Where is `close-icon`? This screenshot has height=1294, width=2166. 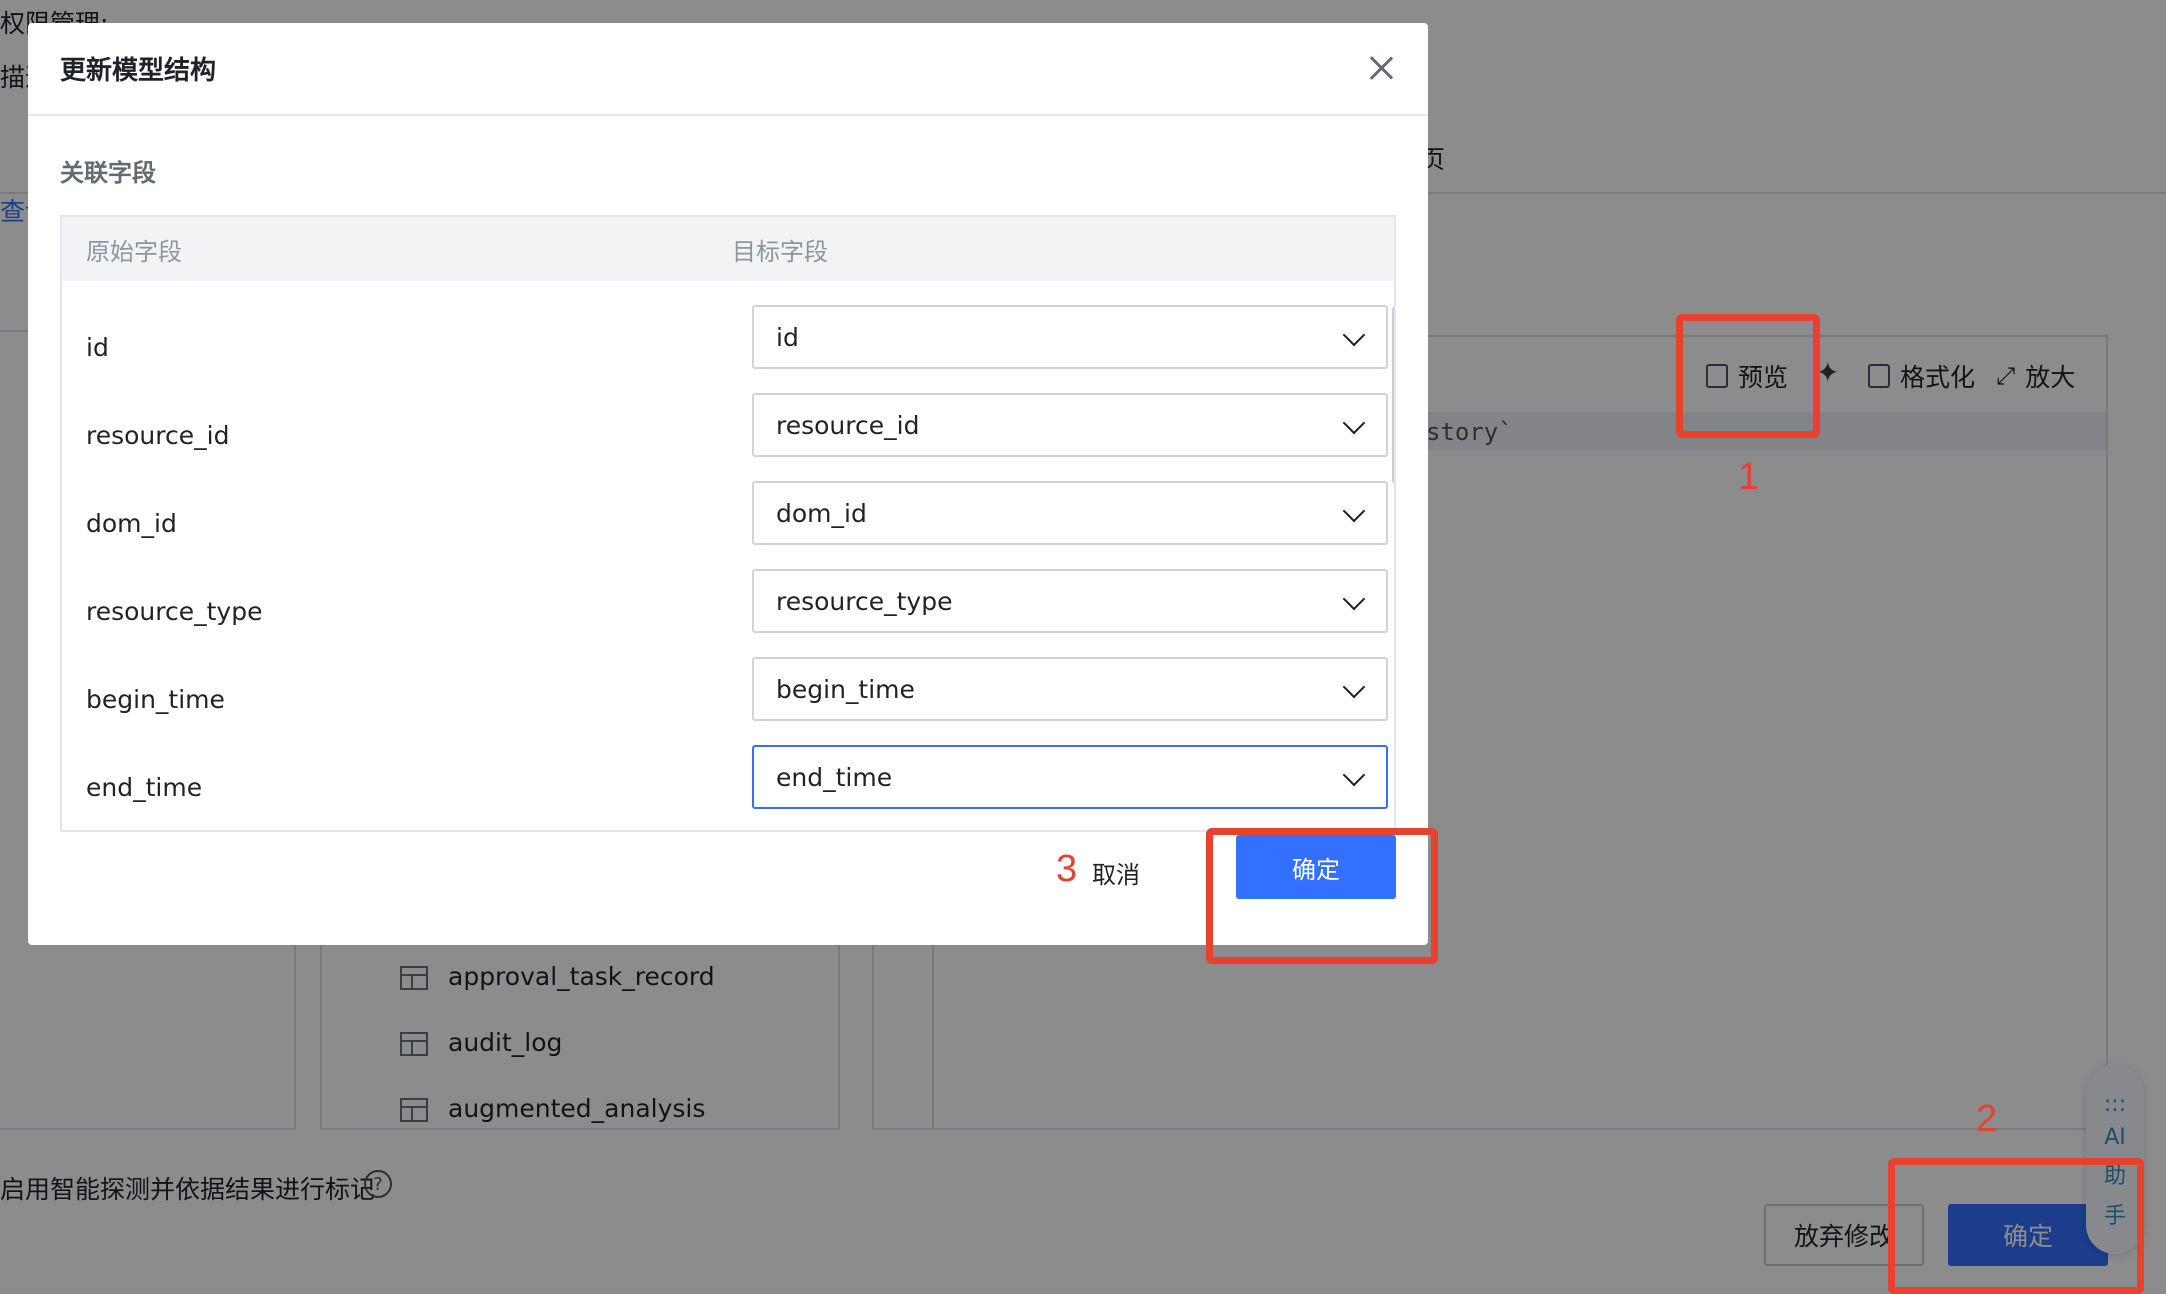 close-icon is located at coordinates (1381, 68).